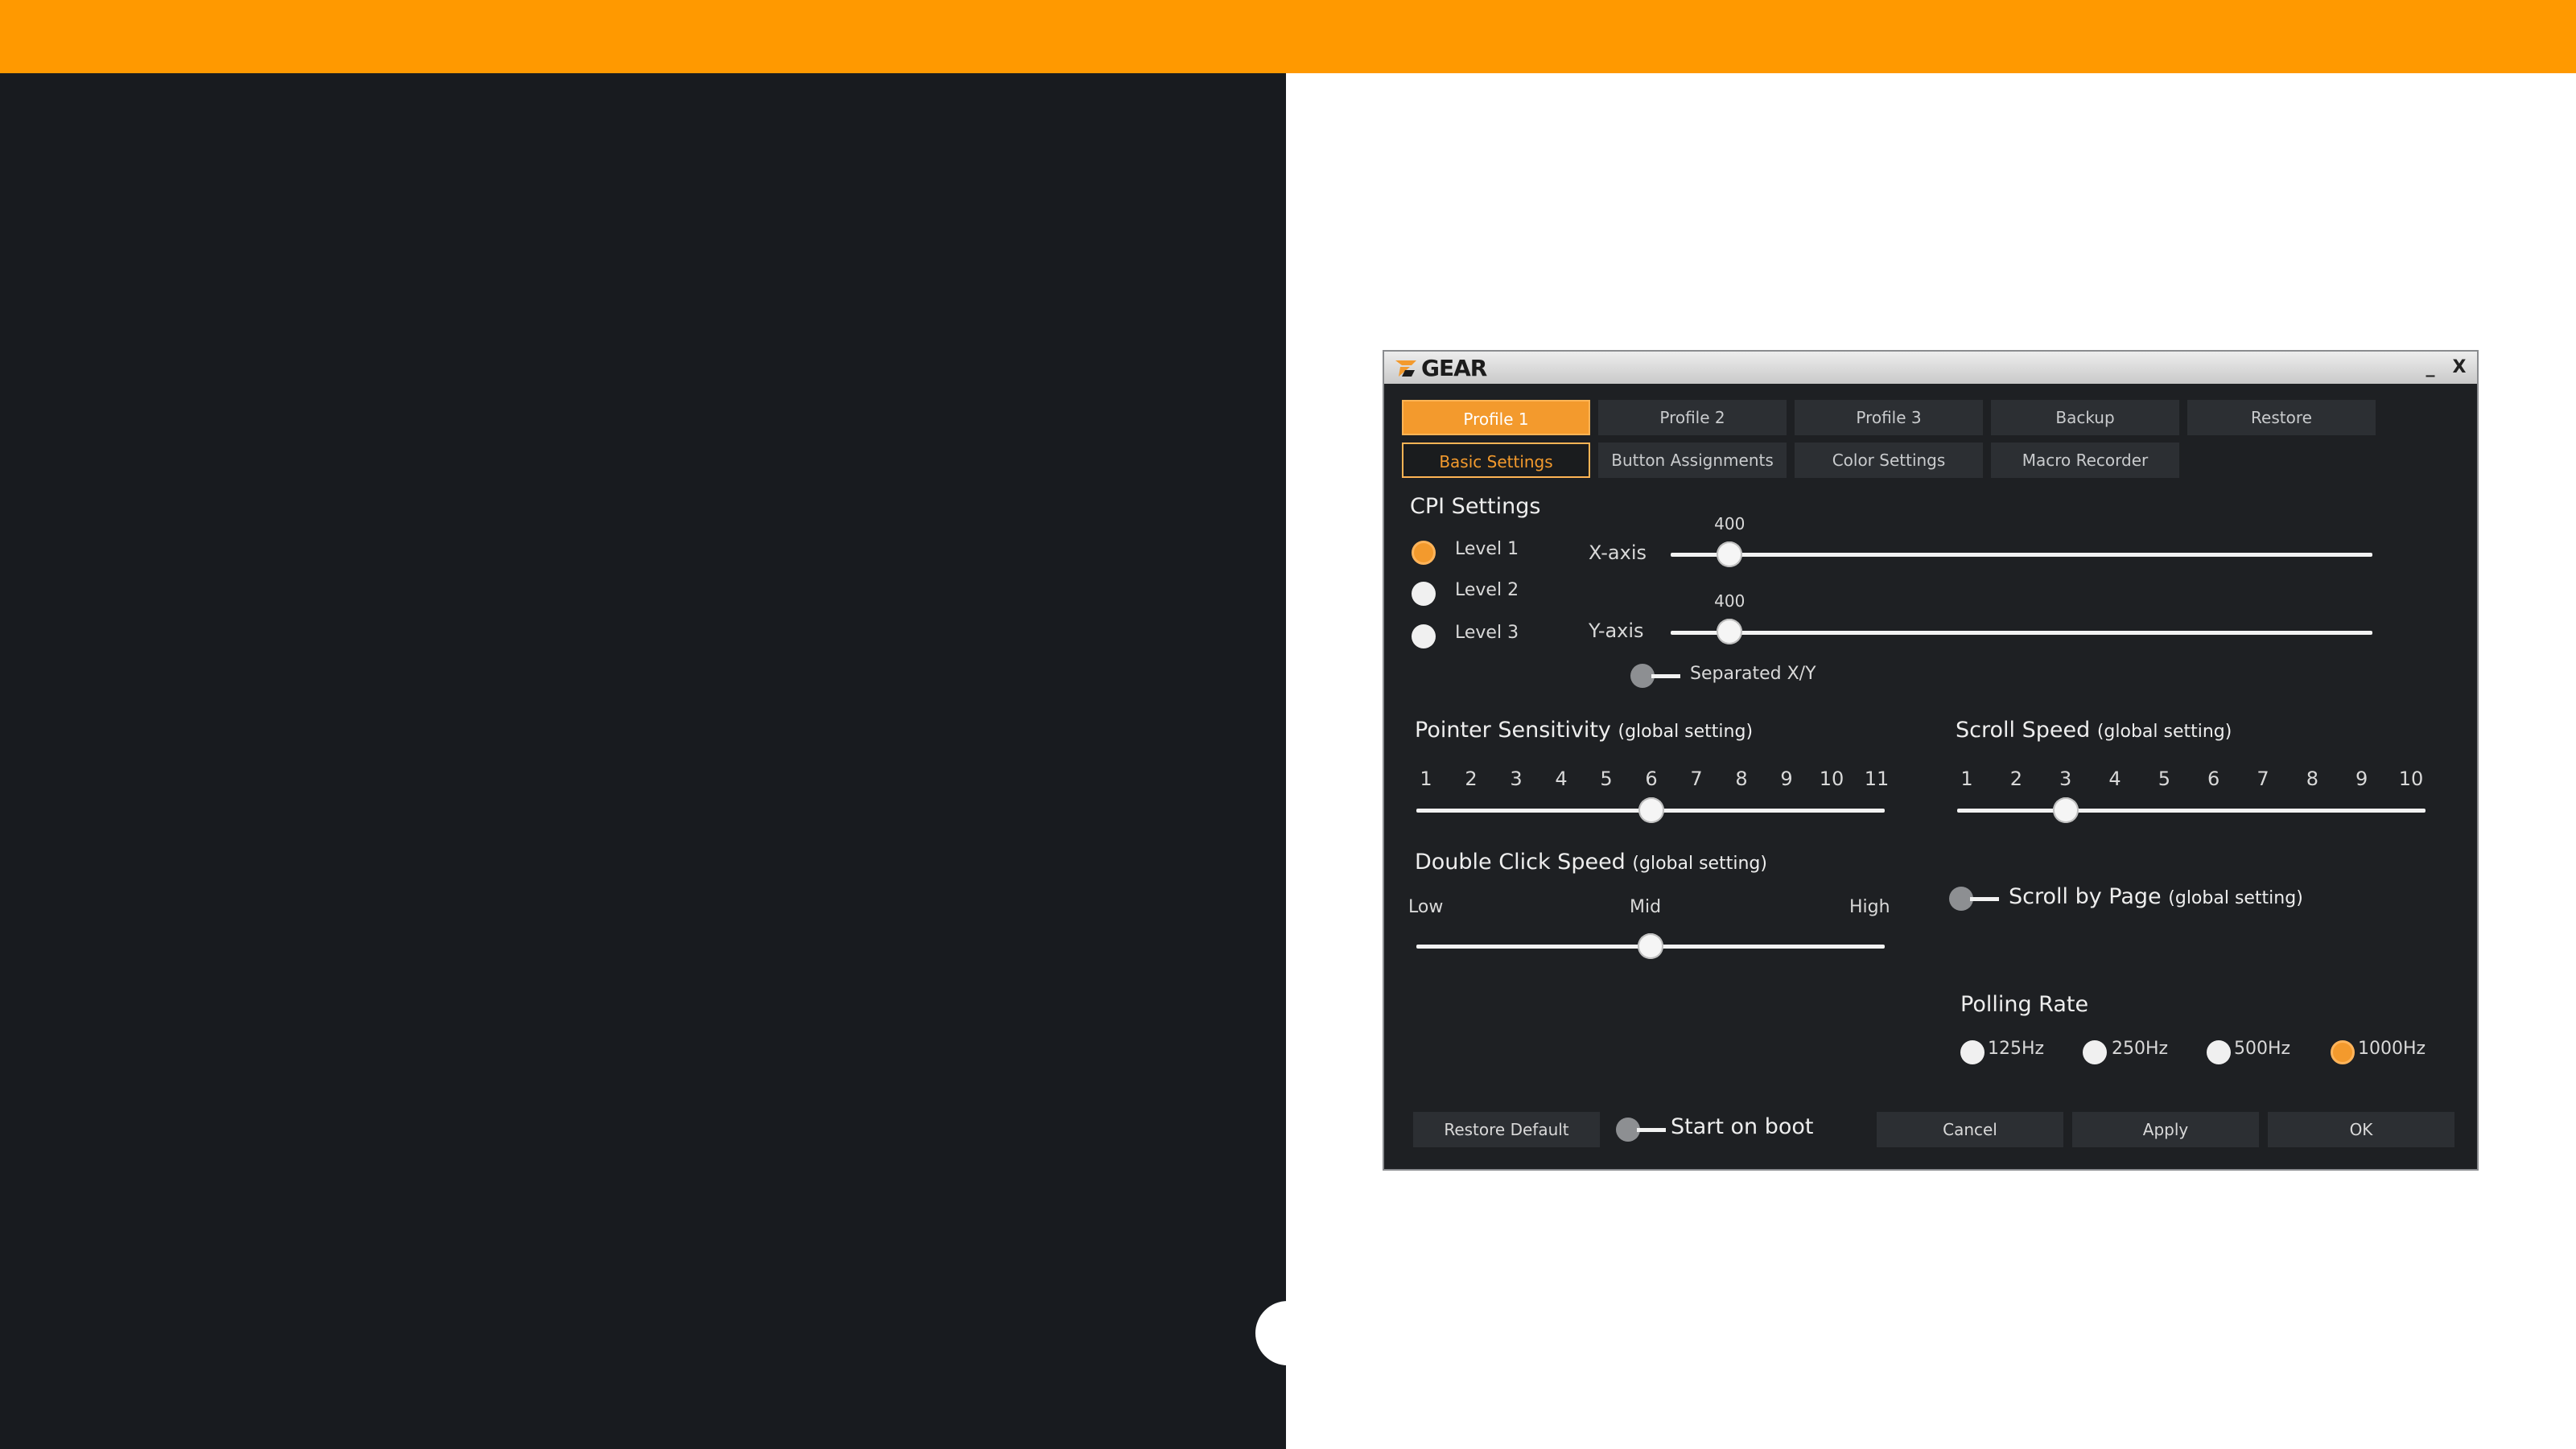 The image size is (2576, 1449). I want to click on y-axis-slider-thumb, so click(1730, 631).